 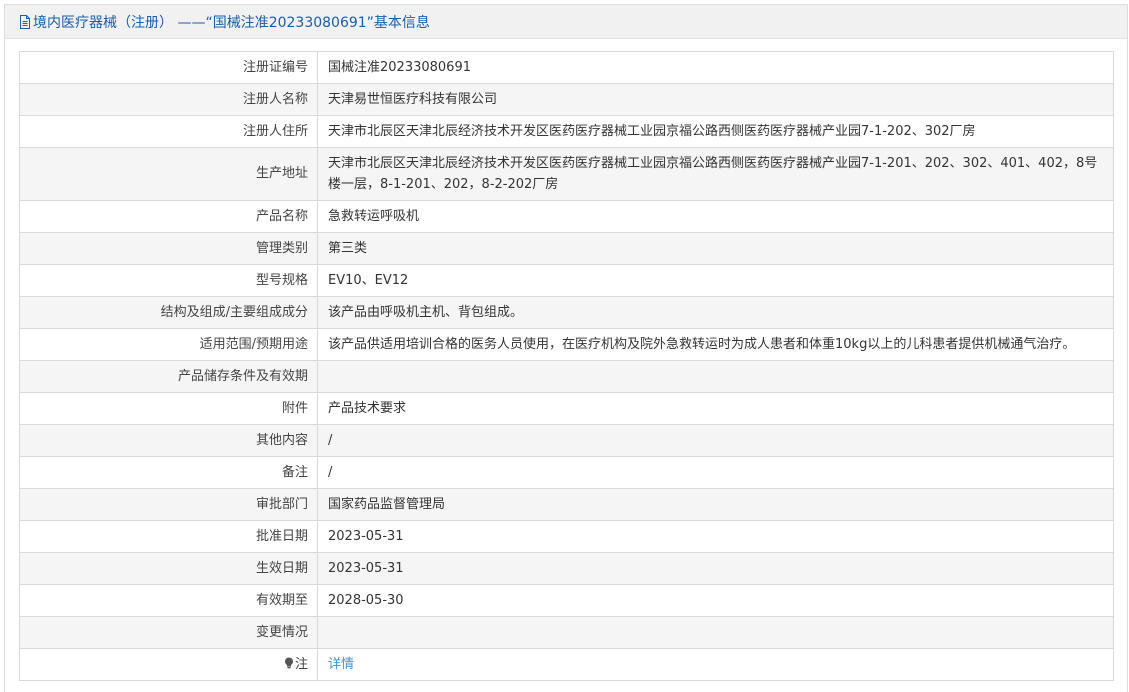 What do you see at coordinates (168, 376) in the screenshot?
I see `row-label: 产品储存条件及有效期` at bounding box center [168, 376].